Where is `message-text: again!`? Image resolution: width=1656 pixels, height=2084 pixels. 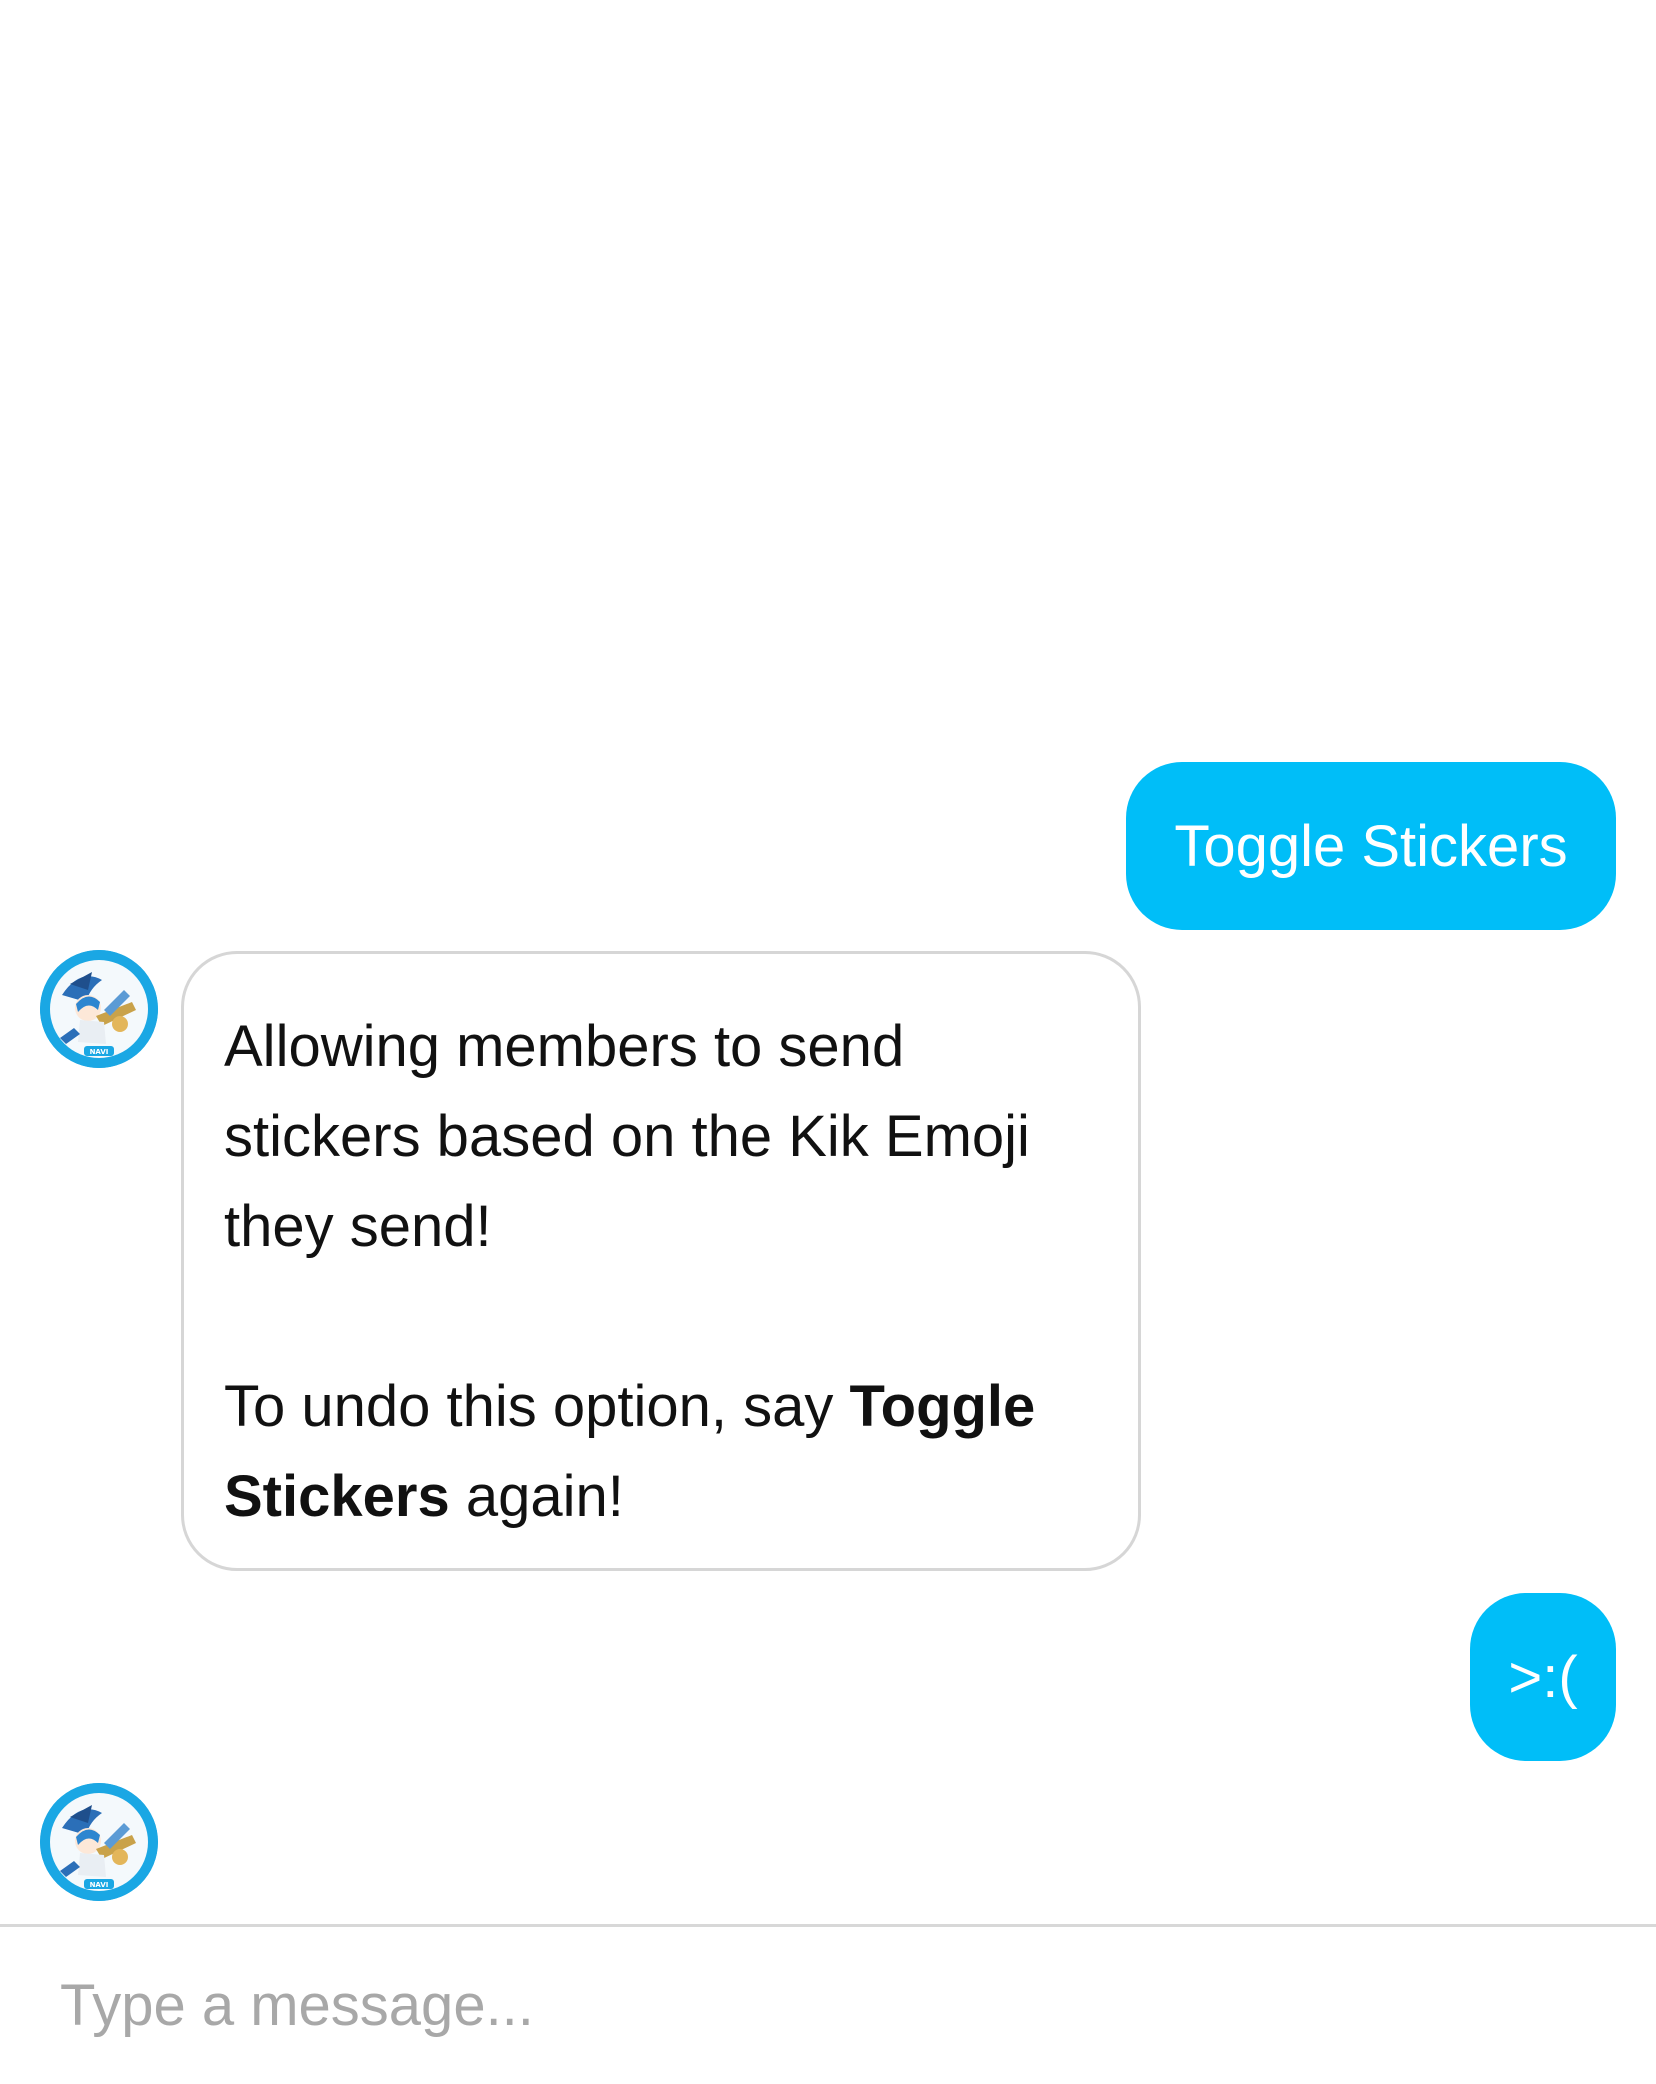
message-text: again! is located at coordinates (536, 1496).